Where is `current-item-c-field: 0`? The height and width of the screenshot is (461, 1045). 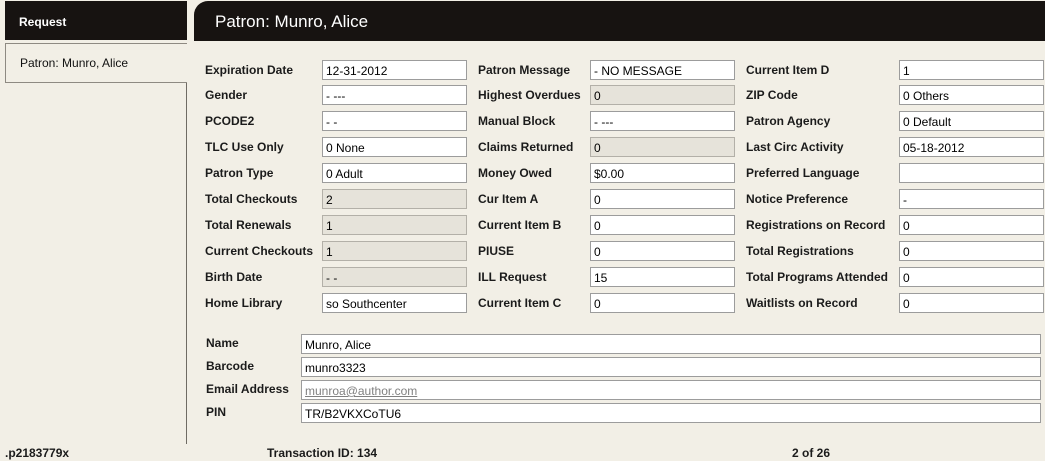 current-item-c-field: 0 is located at coordinates (662, 303).